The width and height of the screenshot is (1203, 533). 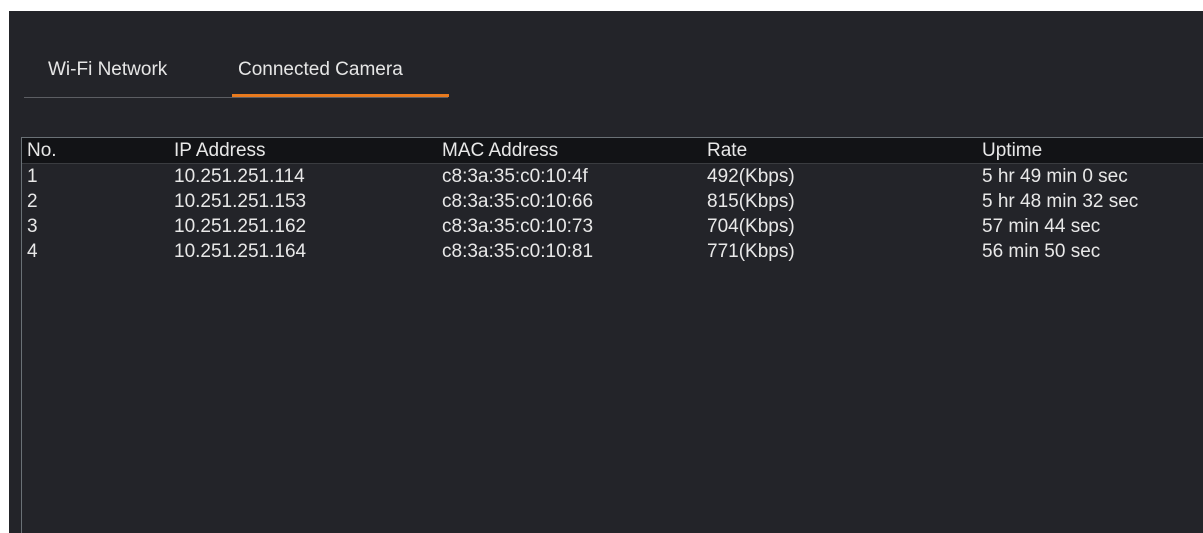 I want to click on cell-rate: 704(Kbps), so click(x=751, y=226).